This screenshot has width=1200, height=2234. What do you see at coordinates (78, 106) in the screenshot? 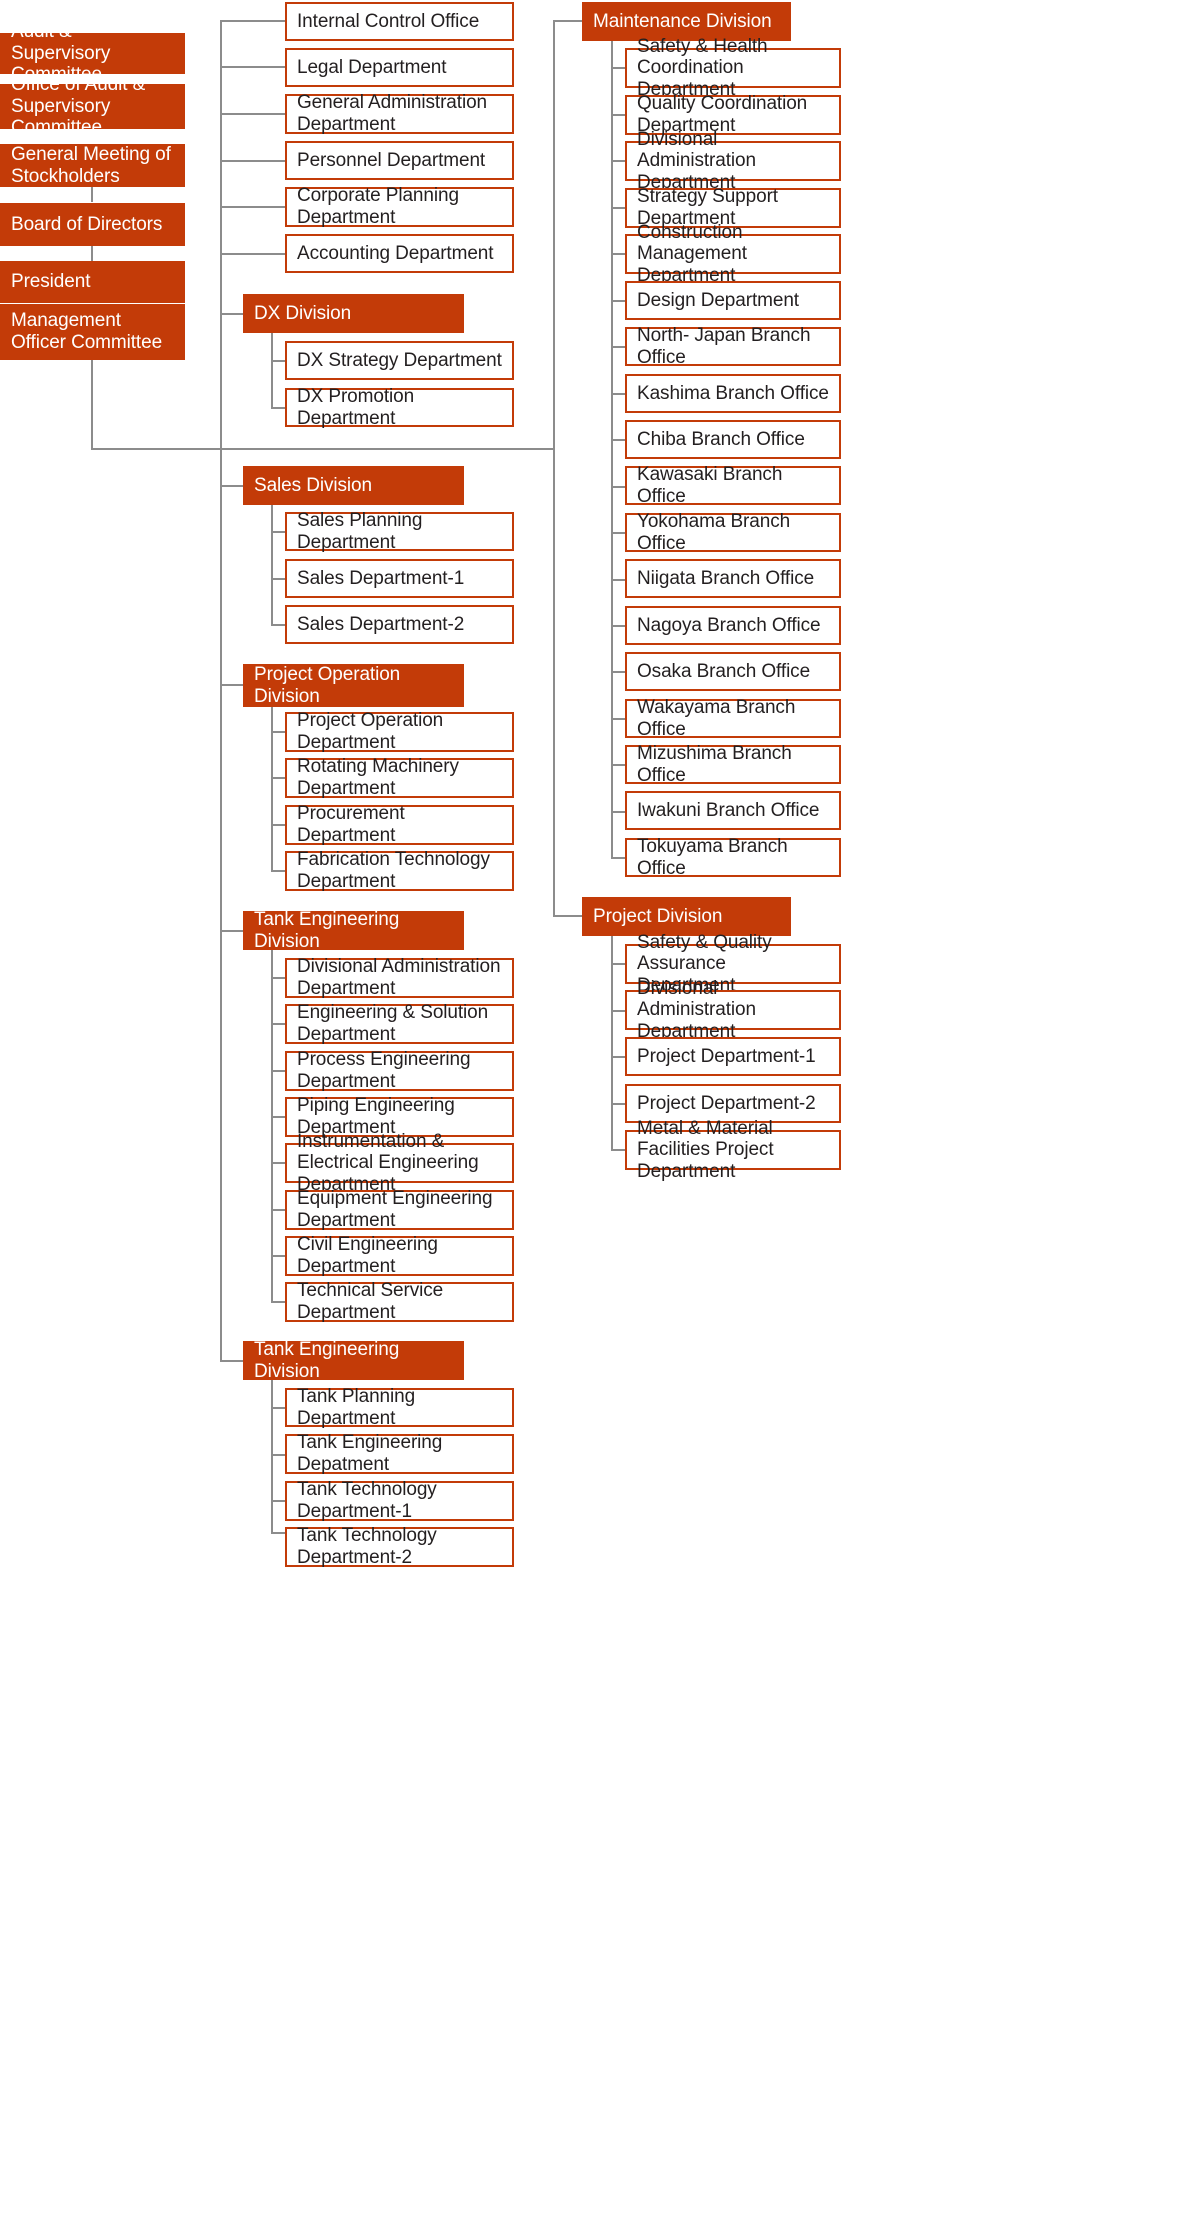
I see `label-office-of-audit-supervisory-committee: Office of Audit & Supervisory Committee` at bounding box center [78, 106].